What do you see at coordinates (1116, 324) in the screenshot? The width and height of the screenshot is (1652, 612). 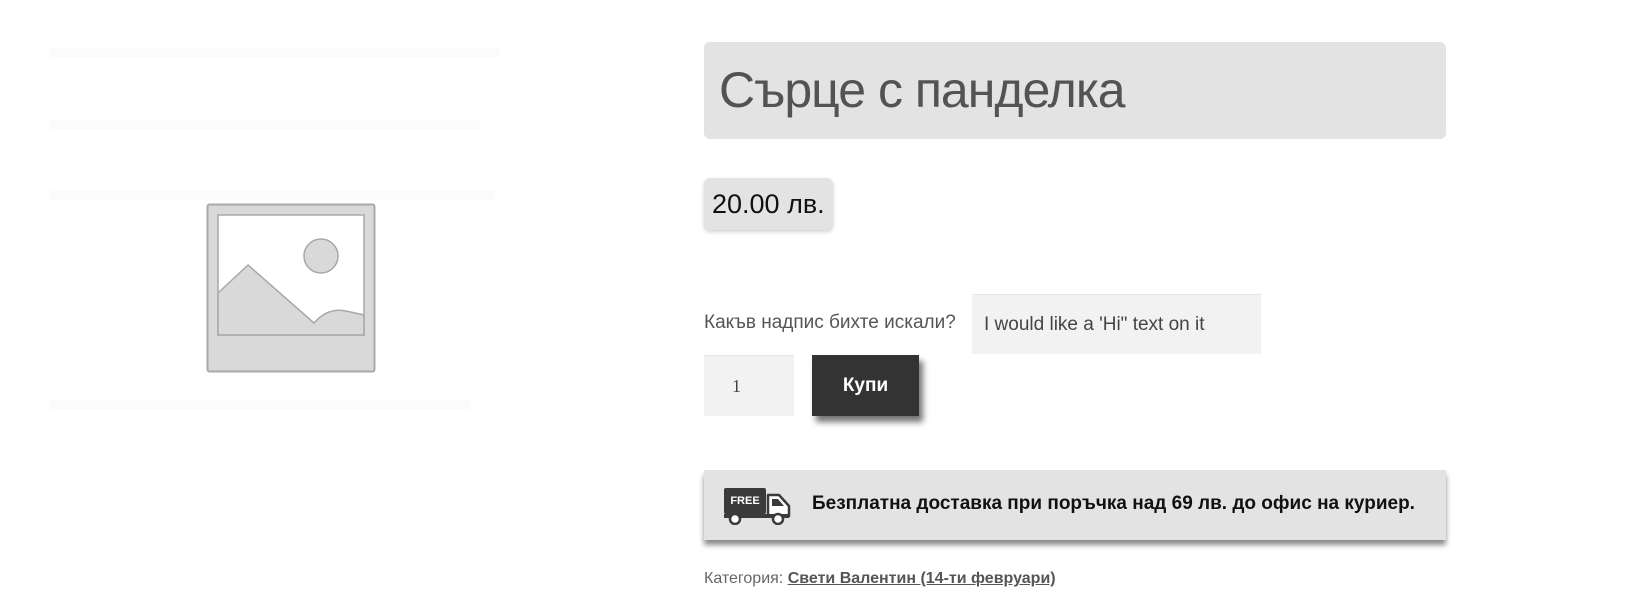 I see `inscription-input` at bounding box center [1116, 324].